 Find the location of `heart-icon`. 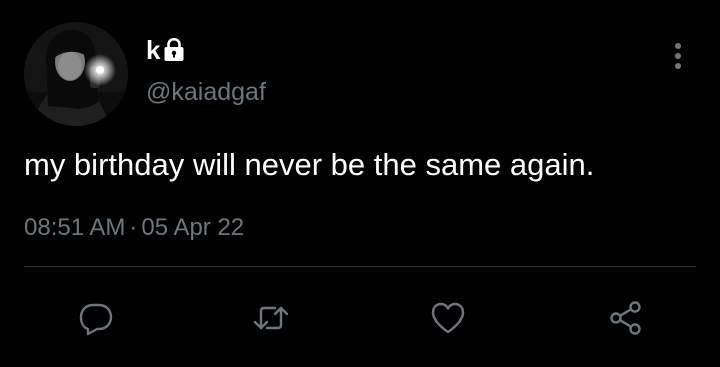

heart-icon is located at coordinates (448, 318).